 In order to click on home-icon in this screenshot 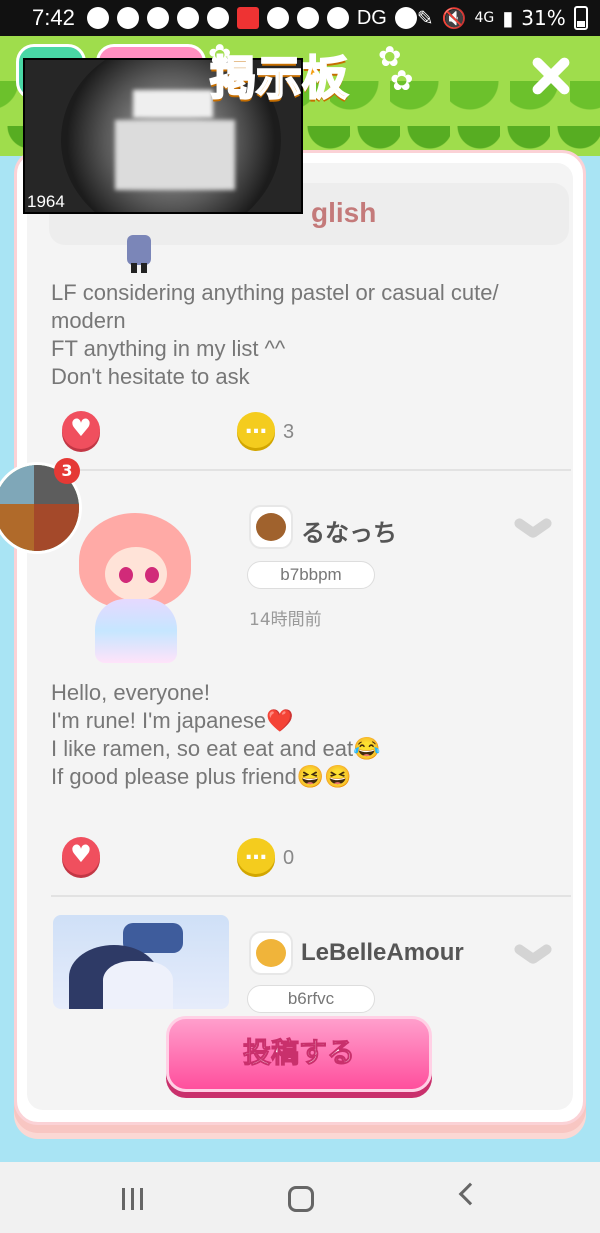, I will do `click(301, 1199)`.